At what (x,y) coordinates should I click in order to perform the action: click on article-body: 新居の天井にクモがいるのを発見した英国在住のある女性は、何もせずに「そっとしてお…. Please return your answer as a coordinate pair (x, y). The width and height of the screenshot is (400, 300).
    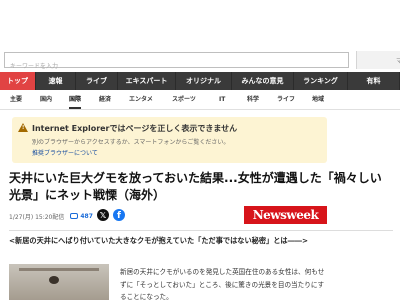
    Looking at the image, I should click on (222, 284).